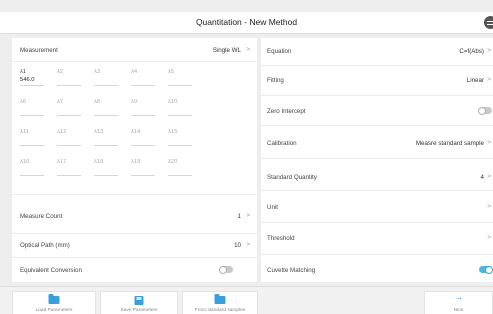 This screenshot has width=493, height=314. What do you see at coordinates (186, 80) in the screenshot?
I see `wavelength-field: λ5` at bounding box center [186, 80].